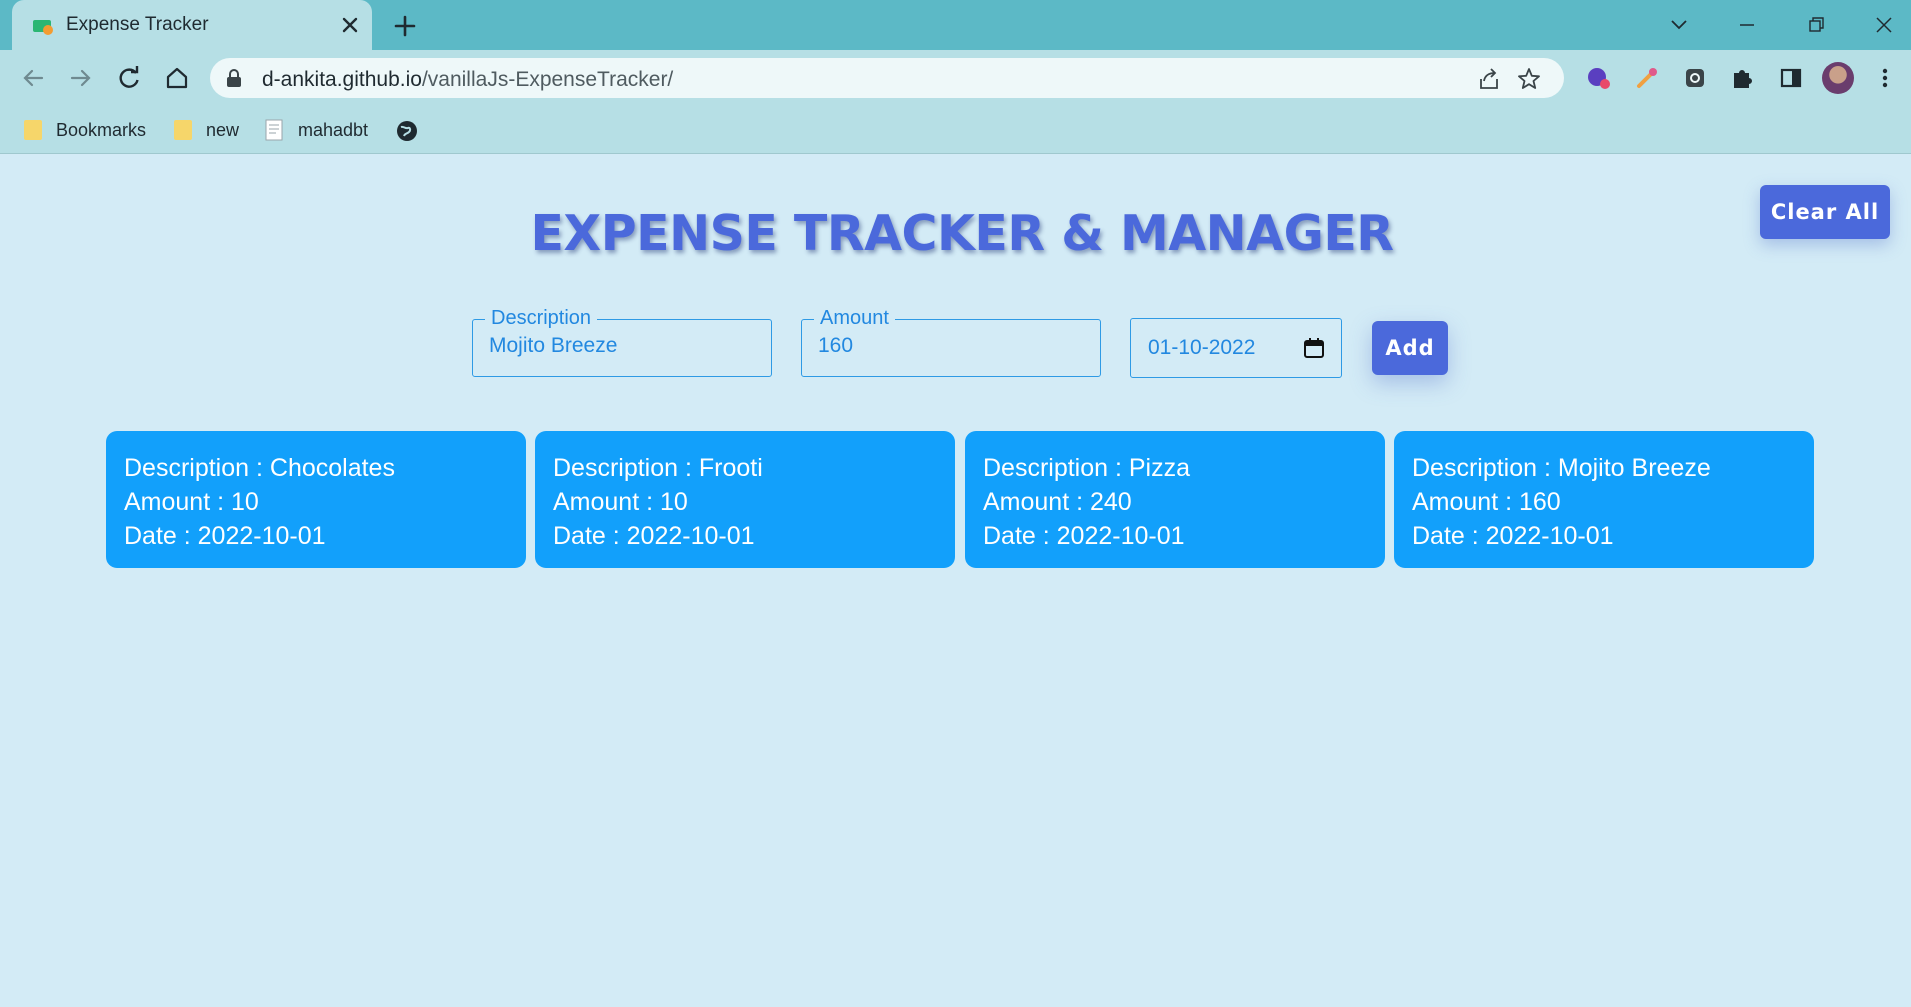 This screenshot has width=1911, height=1007. Describe the element at coordinates (1599, 78) in the screenshot. I see `extension-translate-icon` at that location.